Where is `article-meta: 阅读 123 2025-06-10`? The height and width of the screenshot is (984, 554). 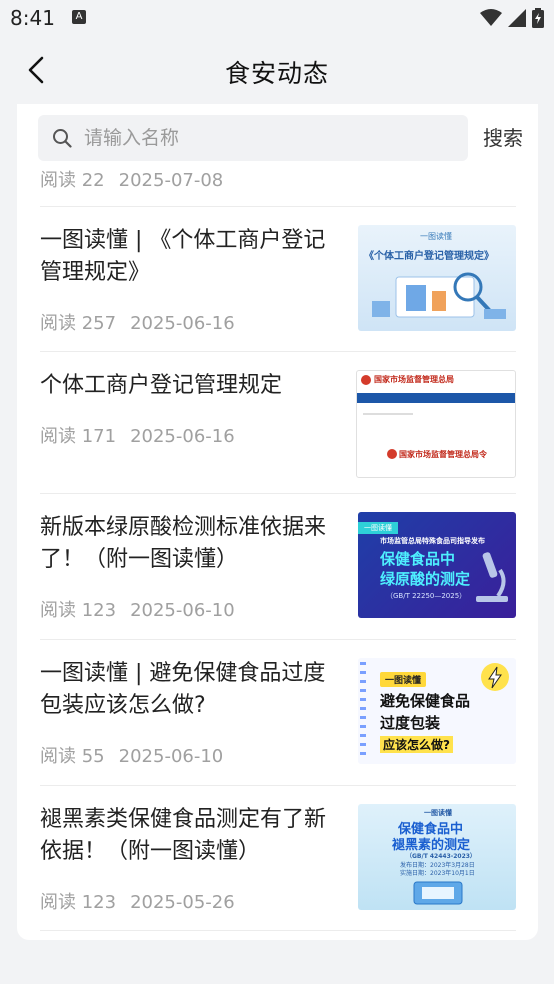
article-meta: 阅读 123 2025-06-10 is located at coordinates (137, 609).